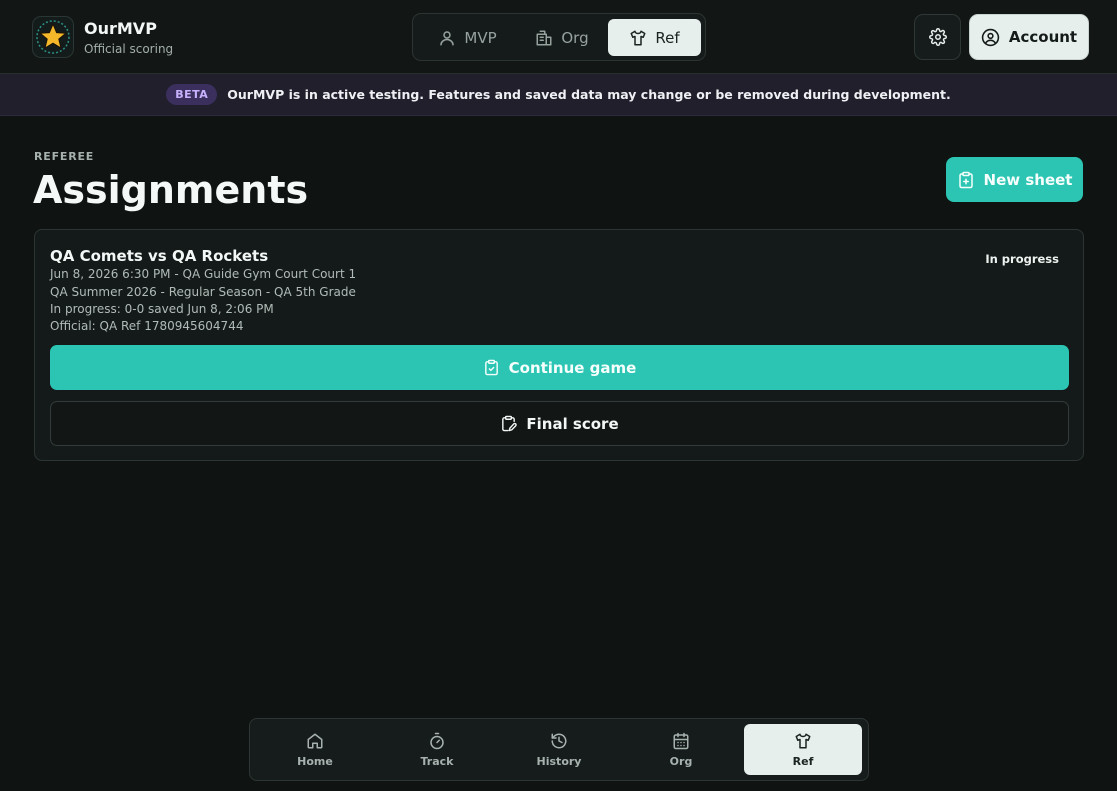 This screenshot has height=791, width=1117. I want to click on nav-item-ref: Ref, so click(803, 749).